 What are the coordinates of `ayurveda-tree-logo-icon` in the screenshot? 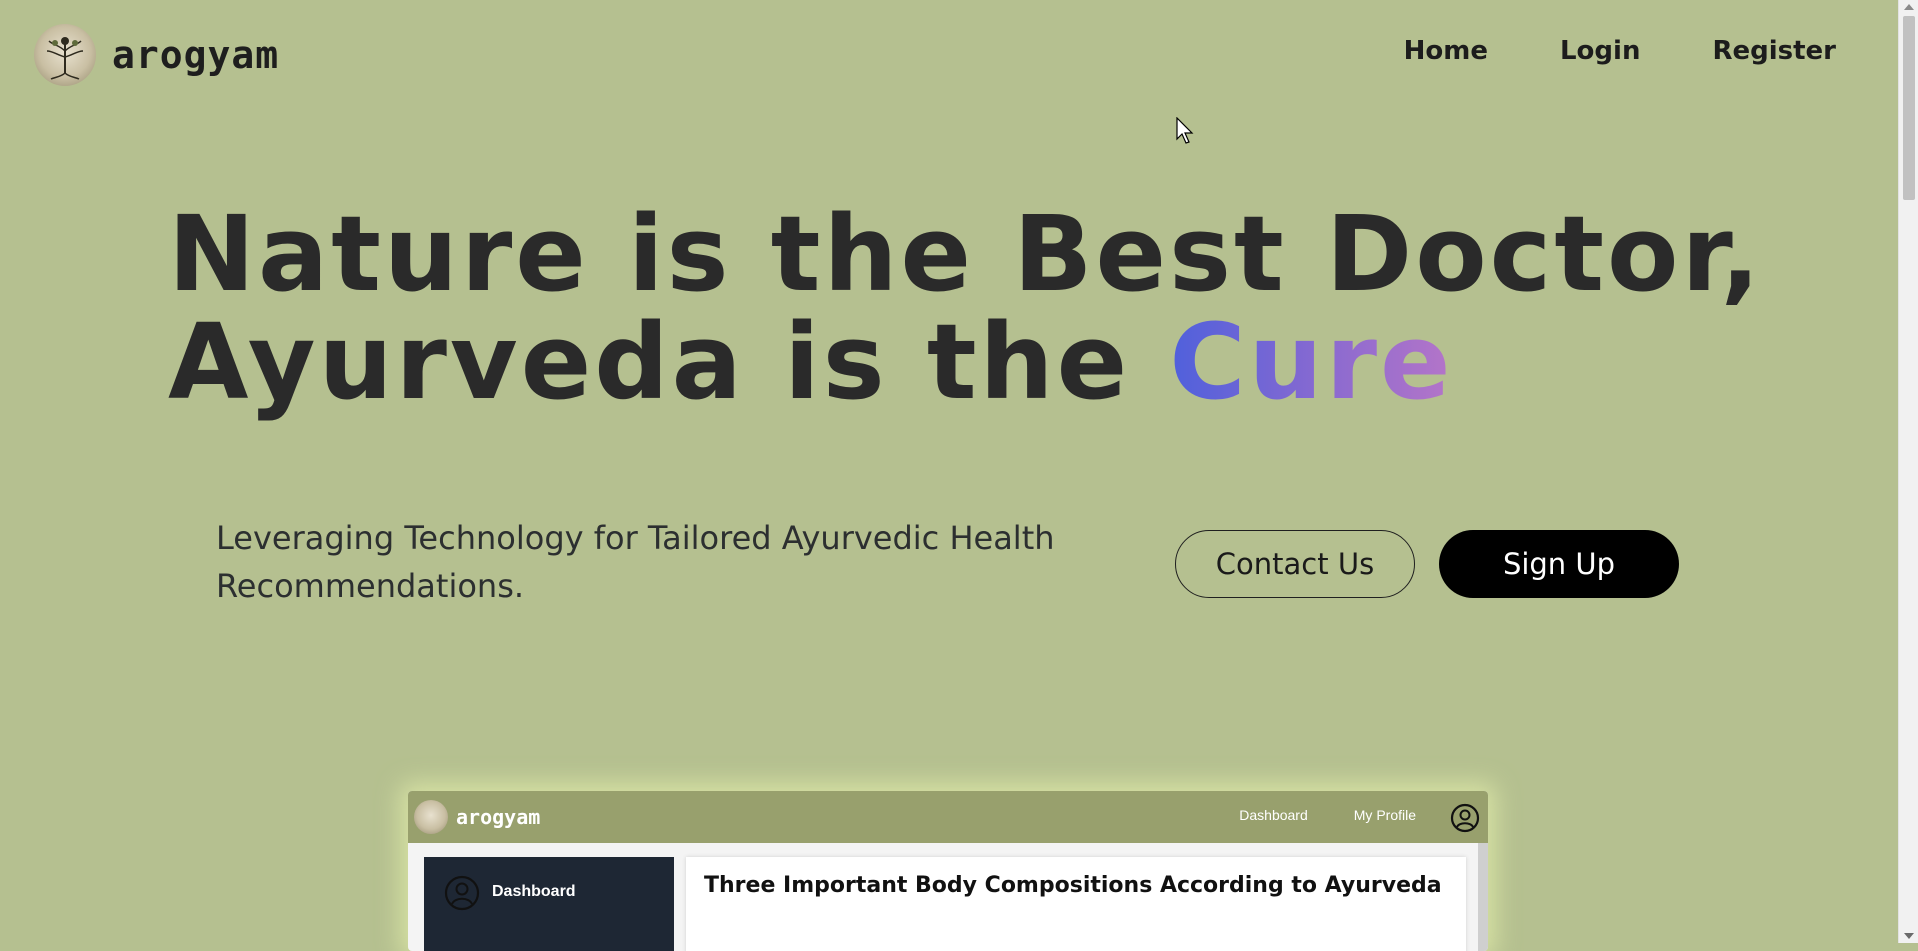 It's located at (65, 55).